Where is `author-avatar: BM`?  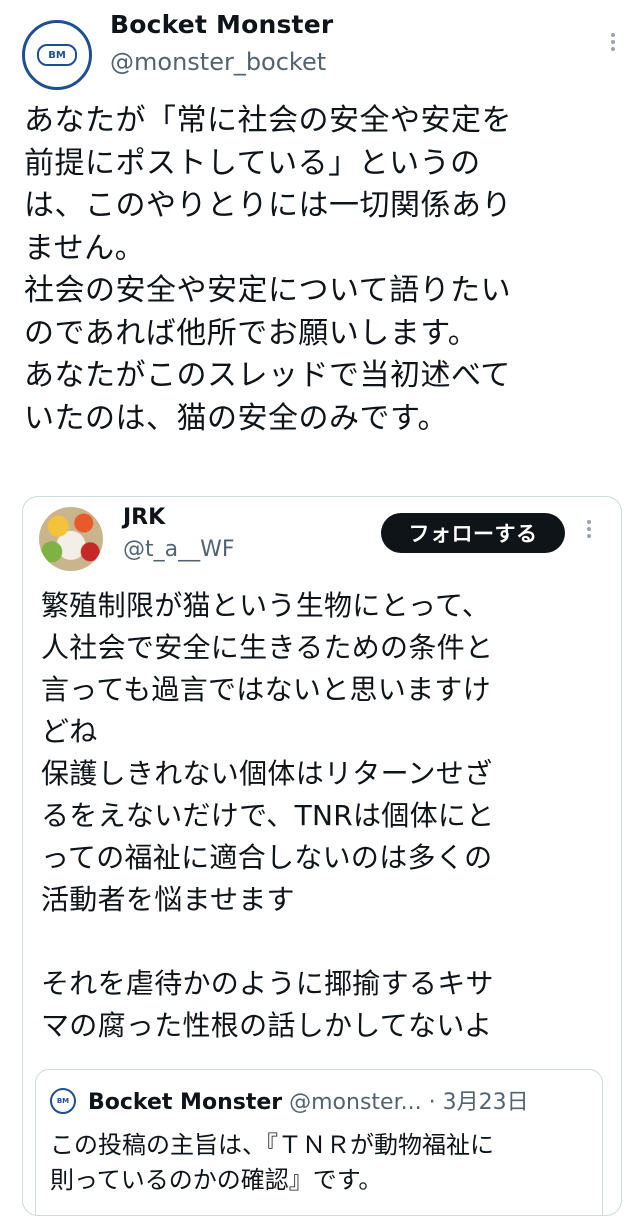
author-avatar: BM is located at coordinates (57, 55).